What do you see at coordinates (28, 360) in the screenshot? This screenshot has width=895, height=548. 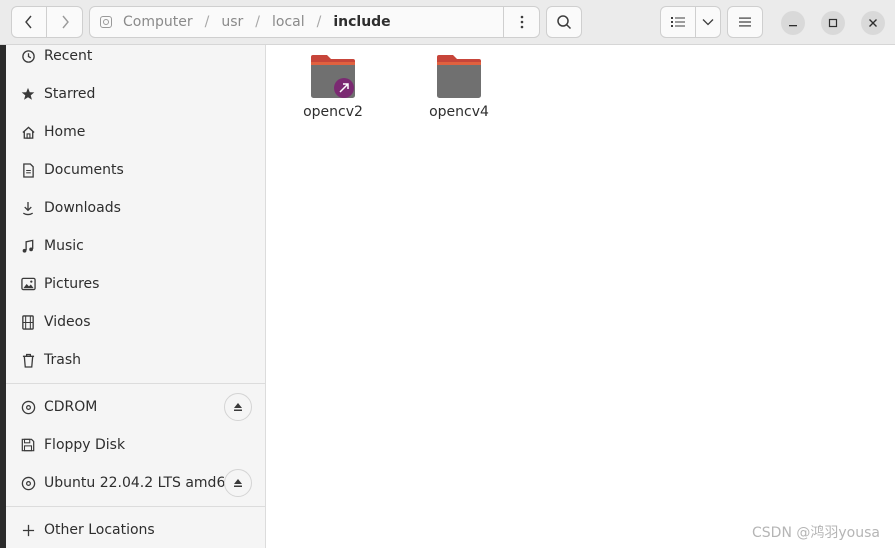 I see `trash-icon` at bounding box center [28, 360].